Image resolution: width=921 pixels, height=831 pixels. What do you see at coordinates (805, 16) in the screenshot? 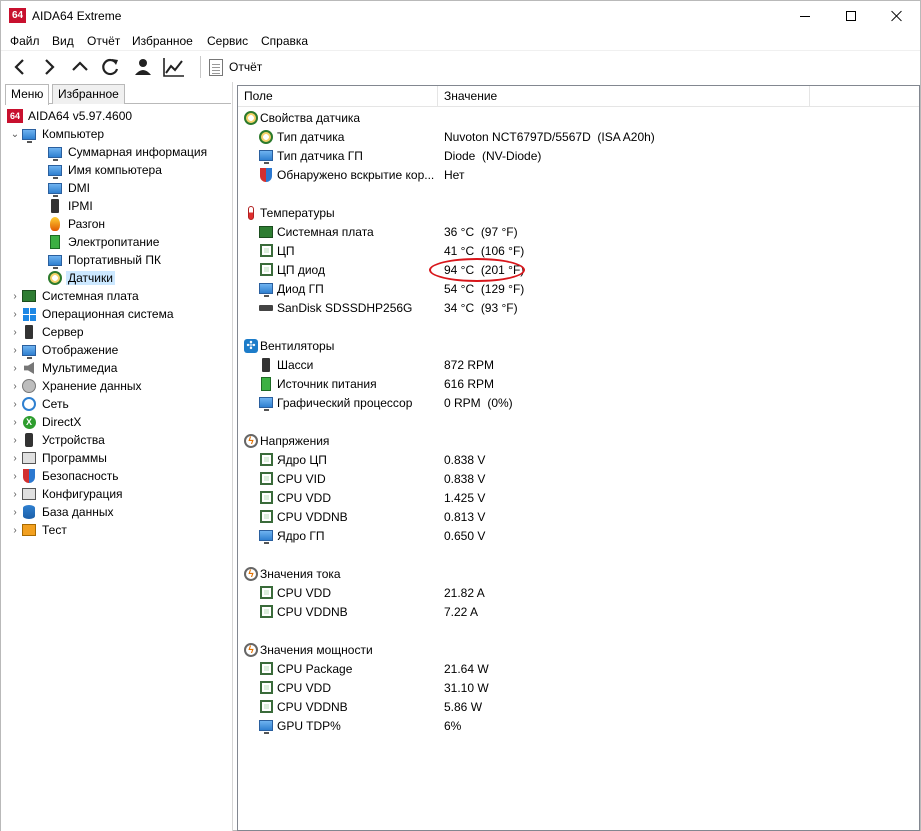
I see `minimize-button` at bounding box center [805, 16].